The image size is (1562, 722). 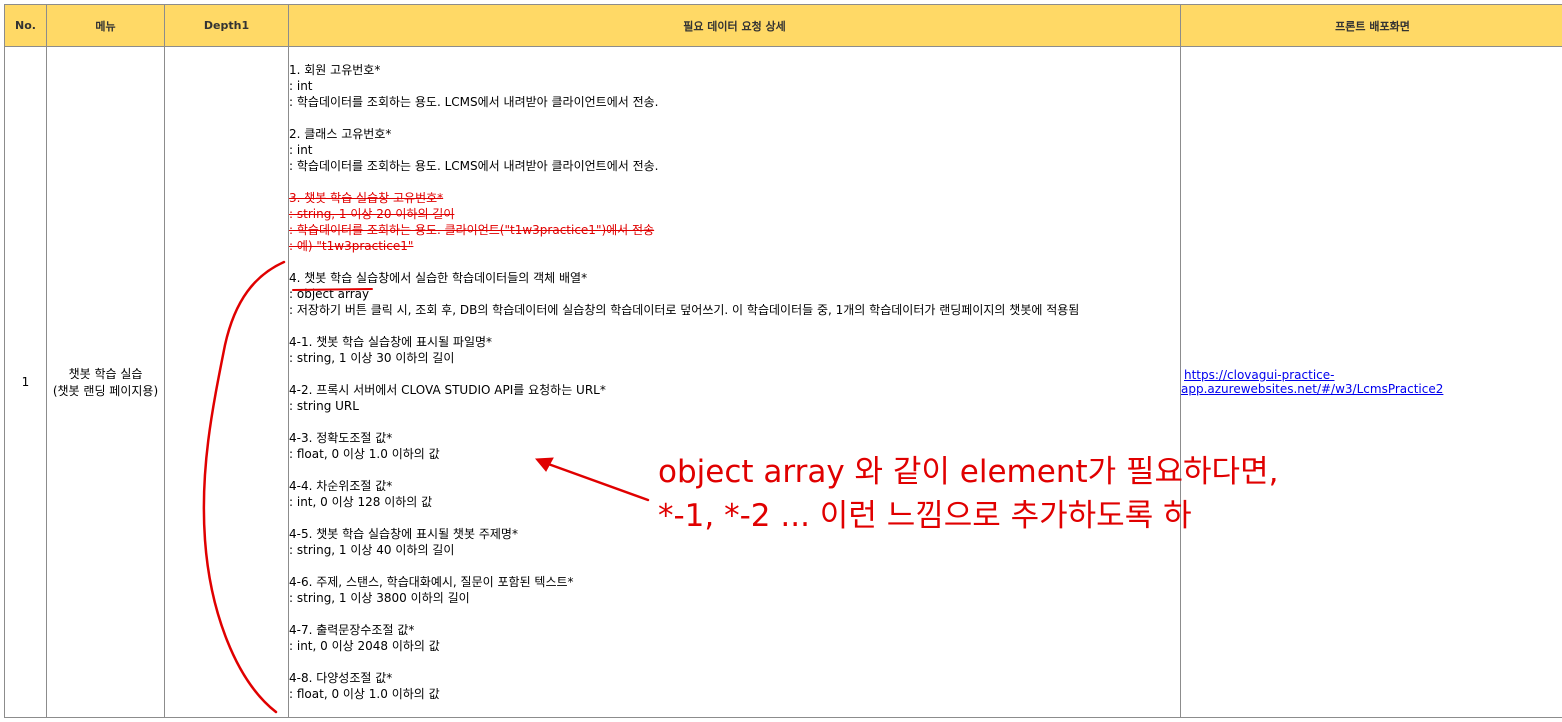 What do you see at coordinates (734, 686) in the screenshot?
I see `detail-sub-8: 4-8. 다양성조절 값* : float, 0 이상 1.0 이하의 값` at bounding box center [734, 686].